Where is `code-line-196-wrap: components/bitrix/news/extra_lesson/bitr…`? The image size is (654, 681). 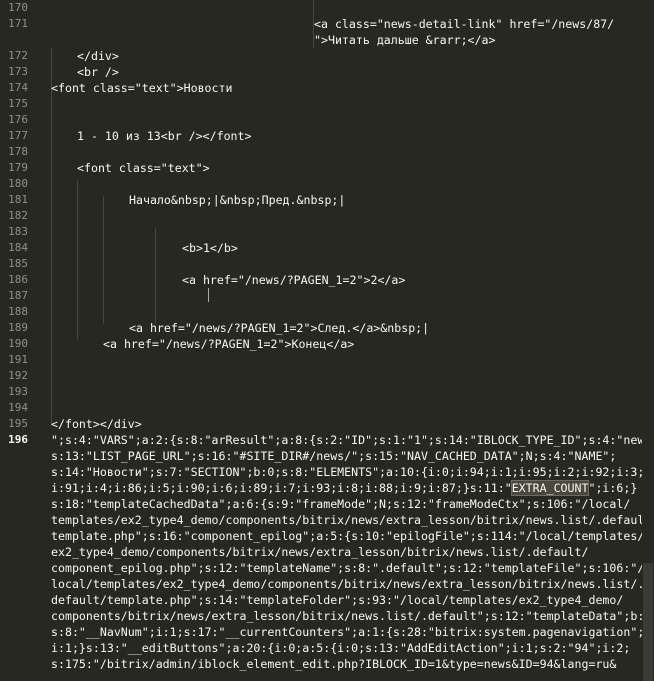 code-line-196-wrap: components/bitrix/news/extra_lesson/bitr… is located at coordinates (352, 616).